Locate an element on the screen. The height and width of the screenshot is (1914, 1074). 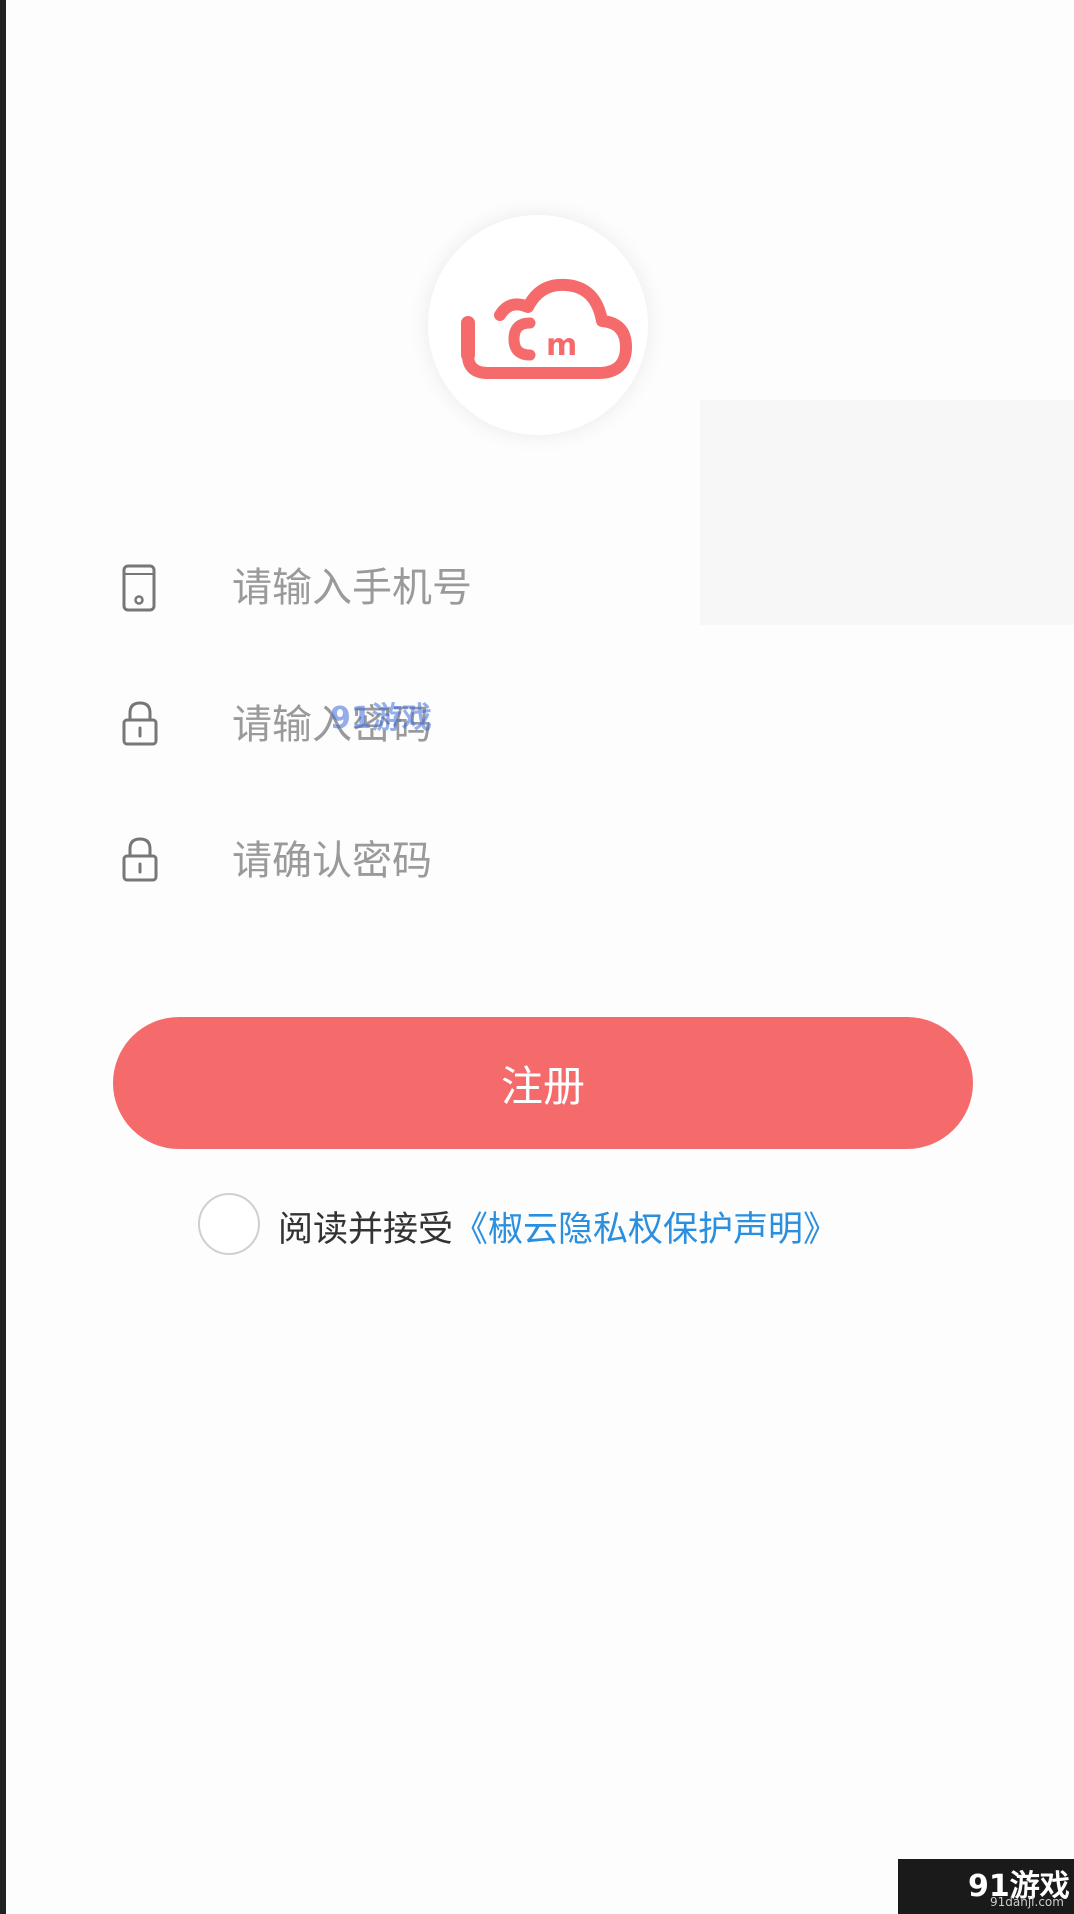
agreement-text: 阅读并接受《椒云隐私权保护声明》 is located at coordinates (558, 1226).